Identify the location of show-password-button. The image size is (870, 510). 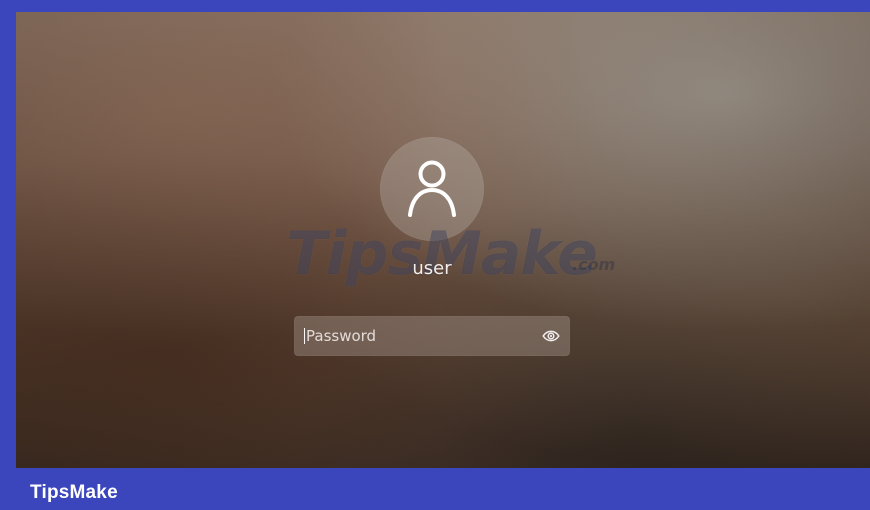
(551, 336).